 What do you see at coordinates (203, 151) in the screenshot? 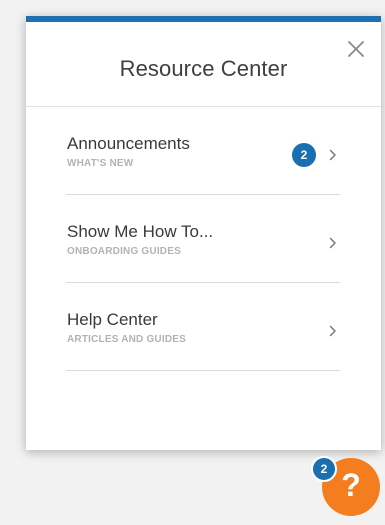
I see `list-item-announcements: Announcements WHAT'S NEW 2` at bounding box center [203, 151].